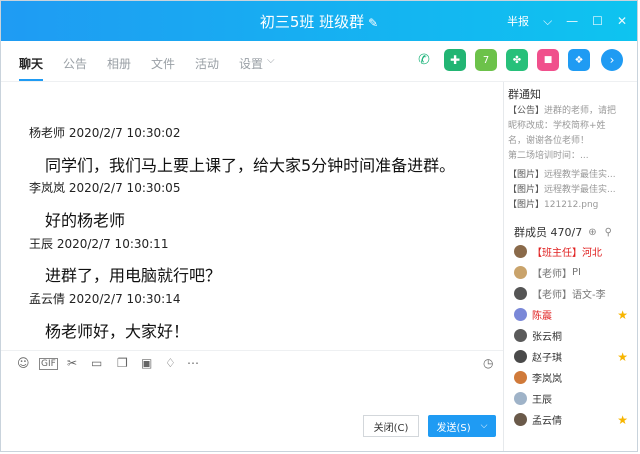 Image resolution: width=640 pixels, height=454 pixels. I want to click on member-name: 孟云倩, so click(547, 421).